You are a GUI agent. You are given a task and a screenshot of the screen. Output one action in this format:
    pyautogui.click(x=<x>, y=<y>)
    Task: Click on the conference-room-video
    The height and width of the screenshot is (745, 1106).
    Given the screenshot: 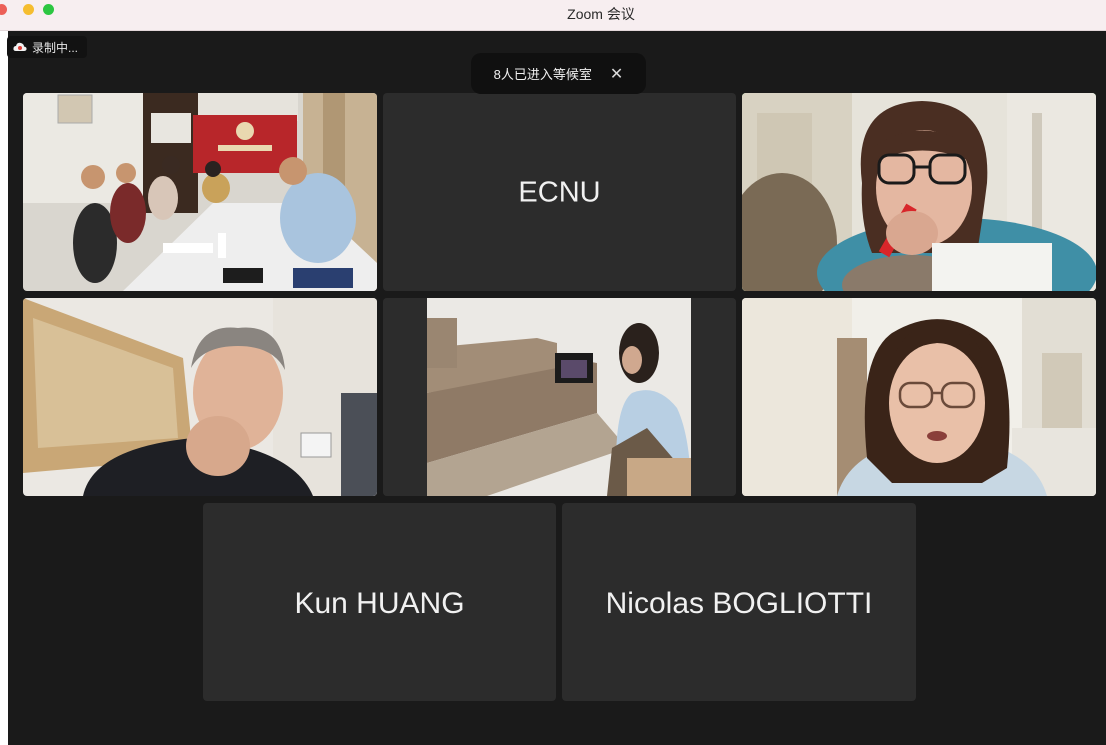 What is the action you would take?
    pyautogui.click(x=200, y=192)
    